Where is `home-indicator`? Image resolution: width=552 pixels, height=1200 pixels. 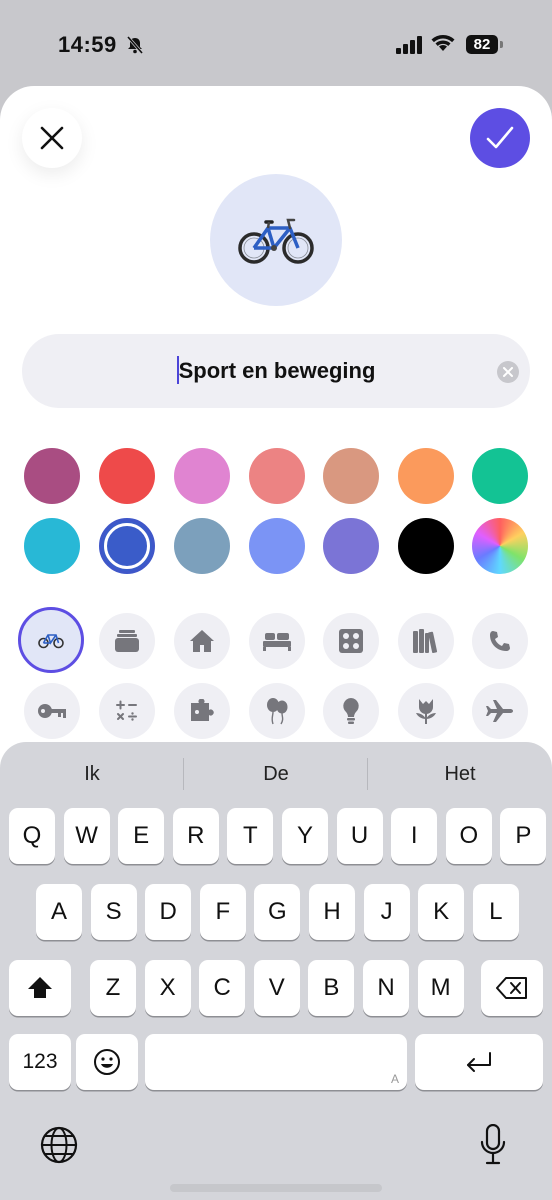
home-indicator is located at coordinates (276, 1188).